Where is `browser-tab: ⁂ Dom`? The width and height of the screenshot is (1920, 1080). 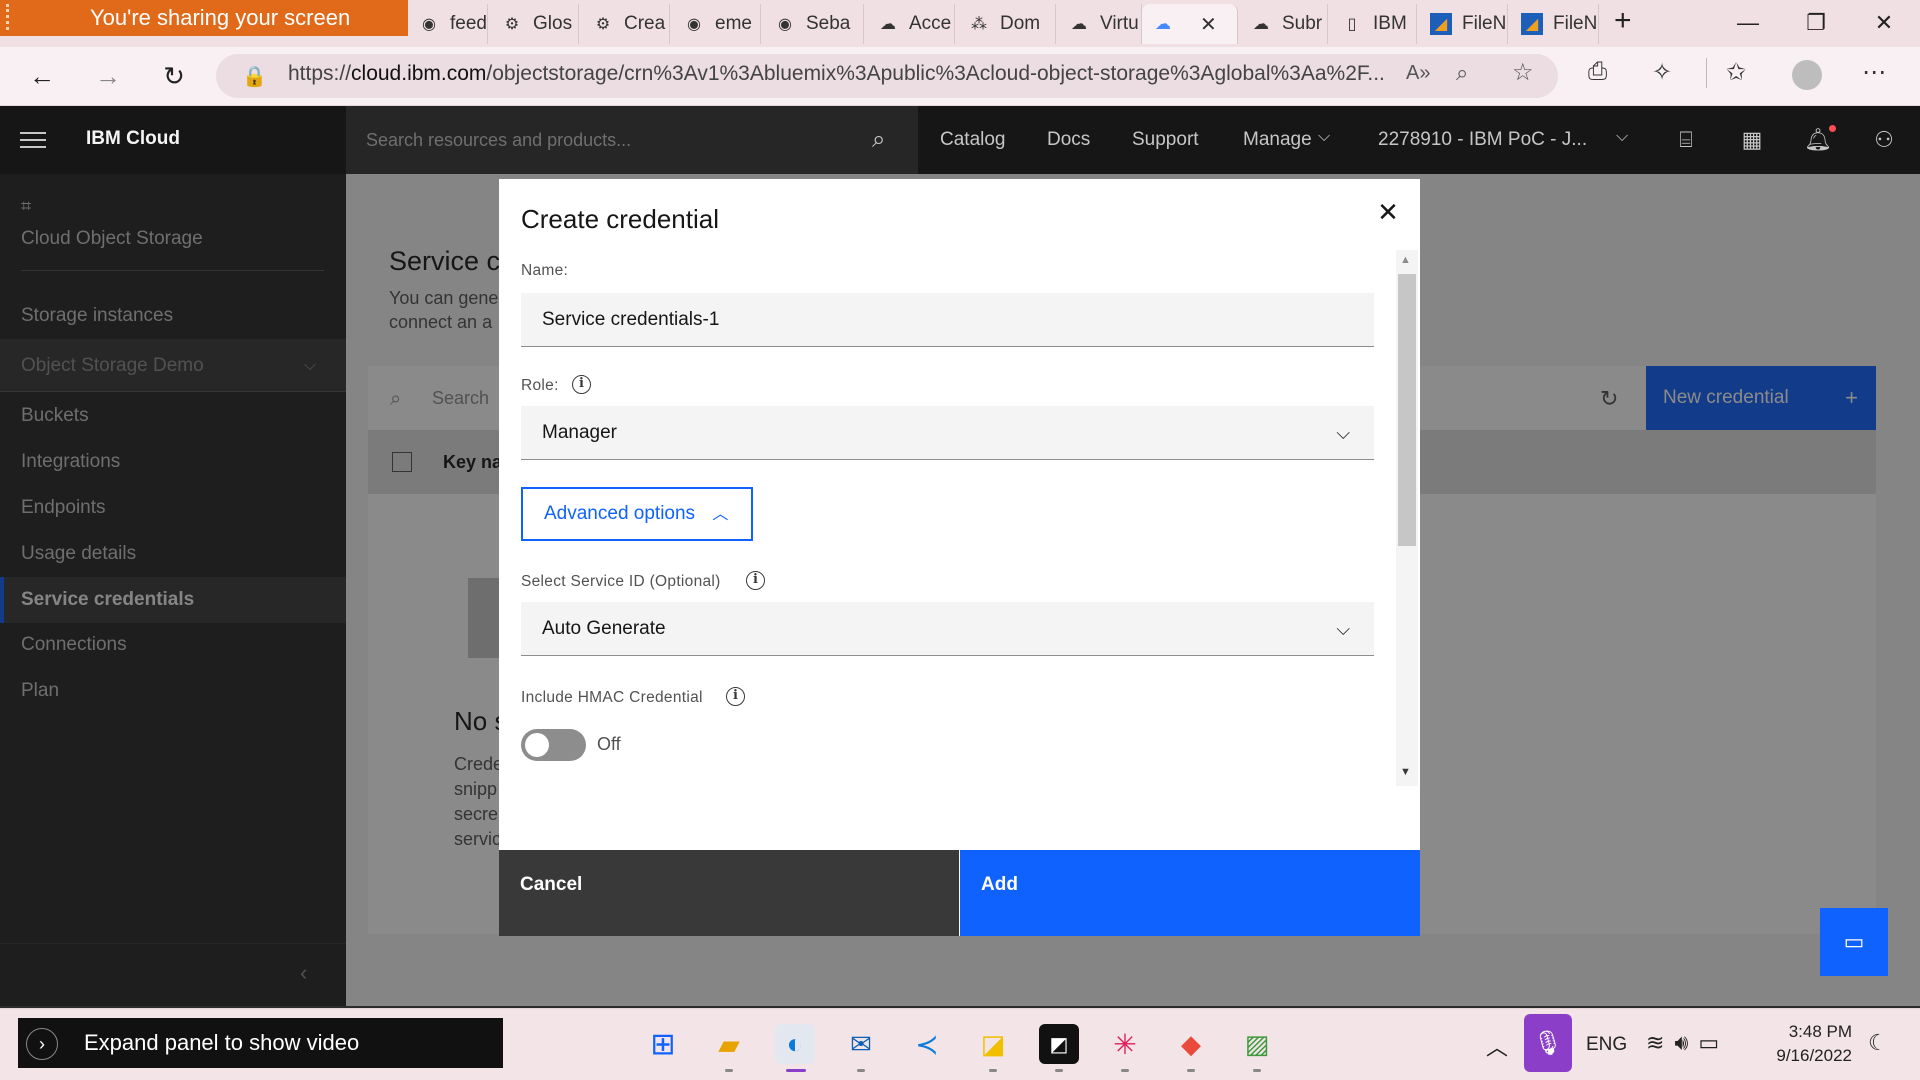
browser-tab: ⁂ Dom is located at coordinates (1007, 24).